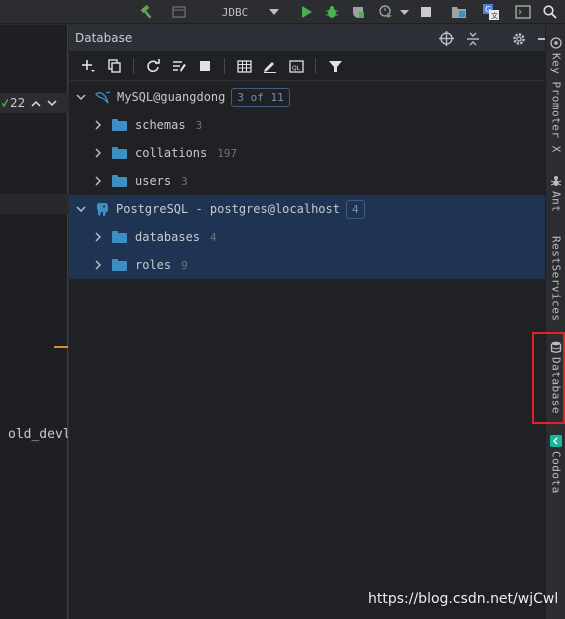 The width and height of the screenshot is (565, 619). Describe the element at coordinates (171, 153) in the screenshot. I see `node-label: collations` at that location.